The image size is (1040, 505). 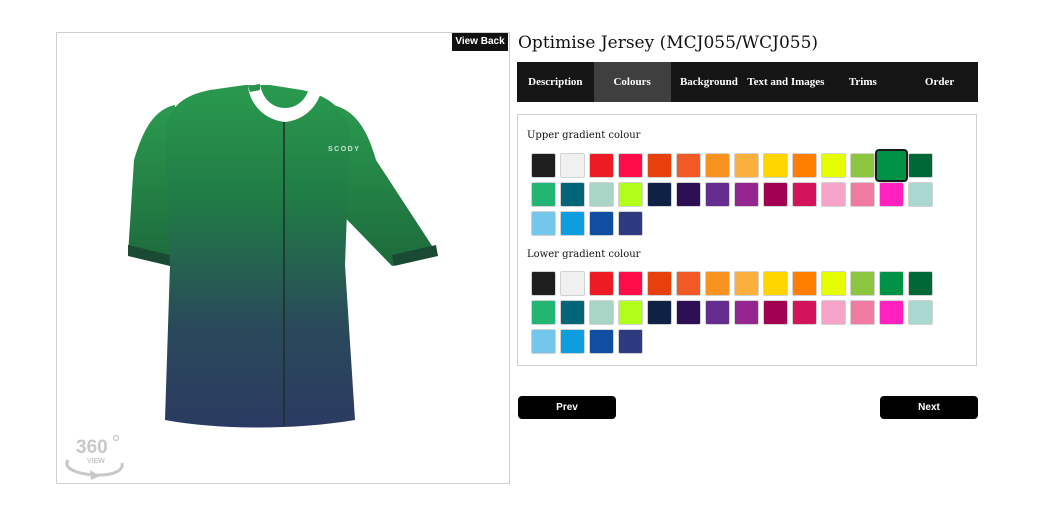 What do you see at coordinates (632, 82) in the screenshot?
I see `tab-colours: Colours` at bounding box center [632, 82].